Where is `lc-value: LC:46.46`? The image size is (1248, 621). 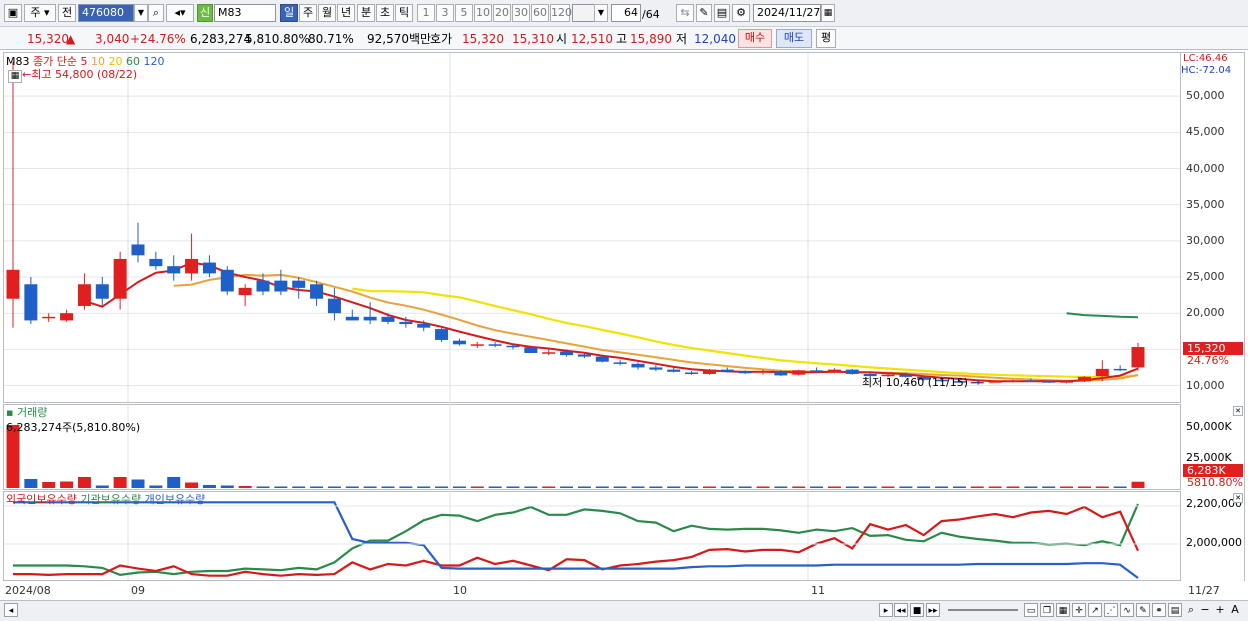 lc-value: LC:46.46 is located at coordinates (1205, 58).